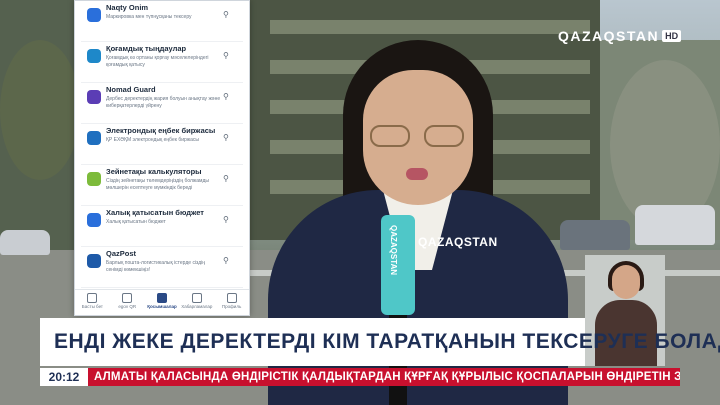 The width and height of the screenshot is (720, 405). What do you see at coordinates (161, 298) in the screenshot?
I see `apps-icon` at bounding box center [161, 298].